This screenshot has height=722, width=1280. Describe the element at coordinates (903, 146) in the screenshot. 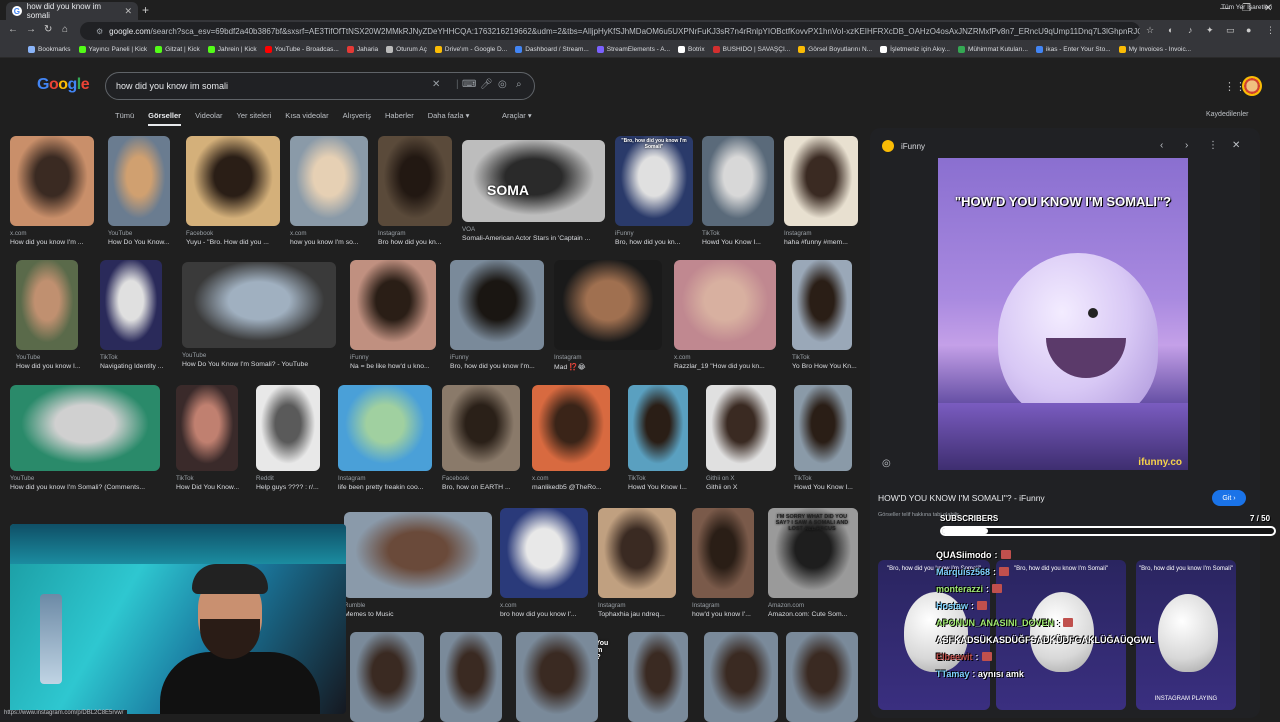

I see `panel-source: iFunny` at that location.